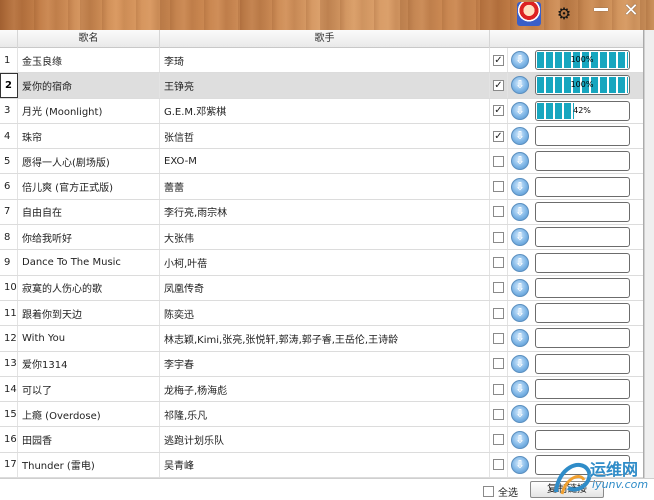  Describe the element at coordinates (321, 212) in the screenshot. I see `table-row: 7 自由自在 李行亮,雨宗林 ⇩` at that location.